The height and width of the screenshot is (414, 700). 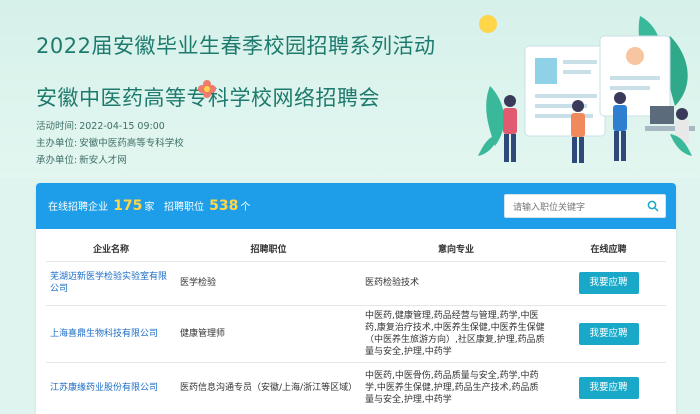 I want to click on company-link: 上海喜鼎生物科技有限公司, so click(x=111, y=334).